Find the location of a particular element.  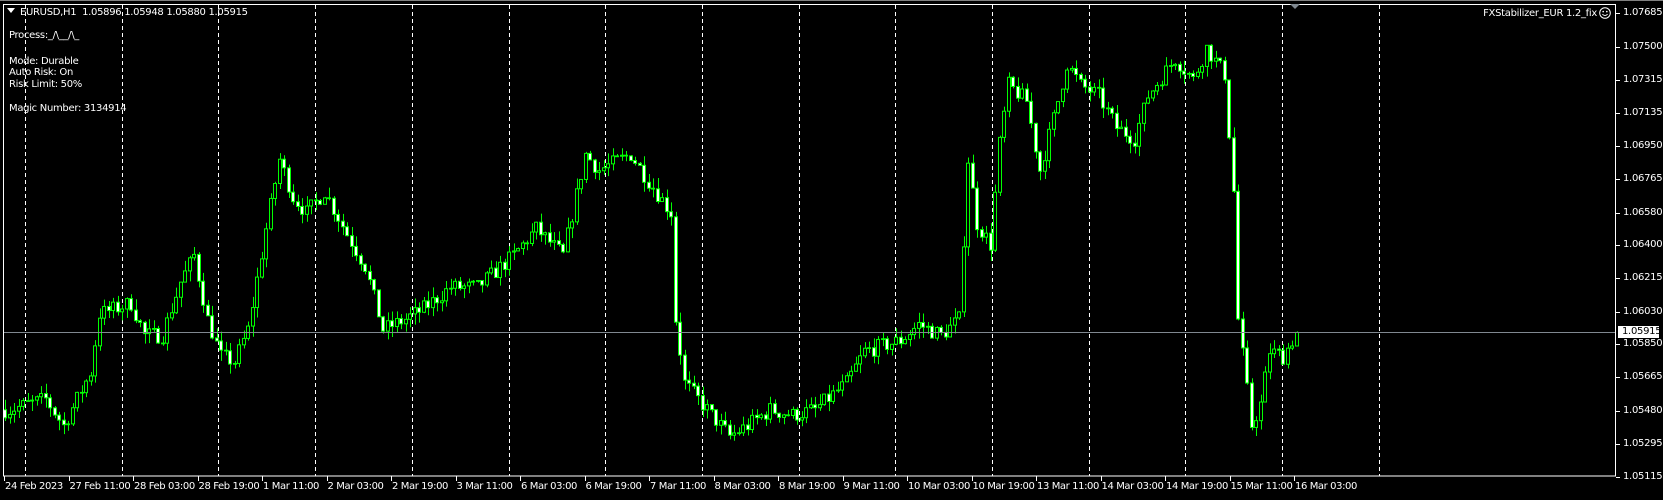

expert-advisor-name: FXStabilizer_EUR 1.2_fix is located at coordinates (1540, 14).